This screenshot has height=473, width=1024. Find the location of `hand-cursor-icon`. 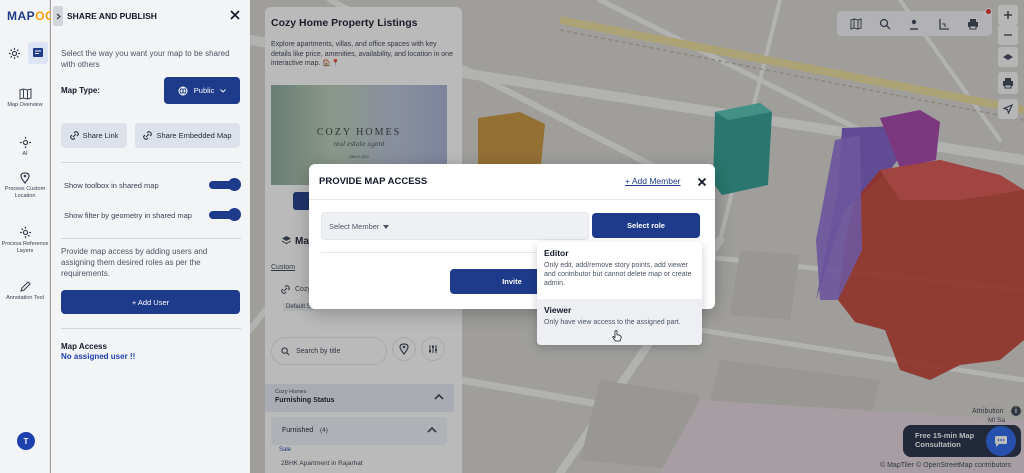

hand-cursor-icon is located at coordinates (617, 336).